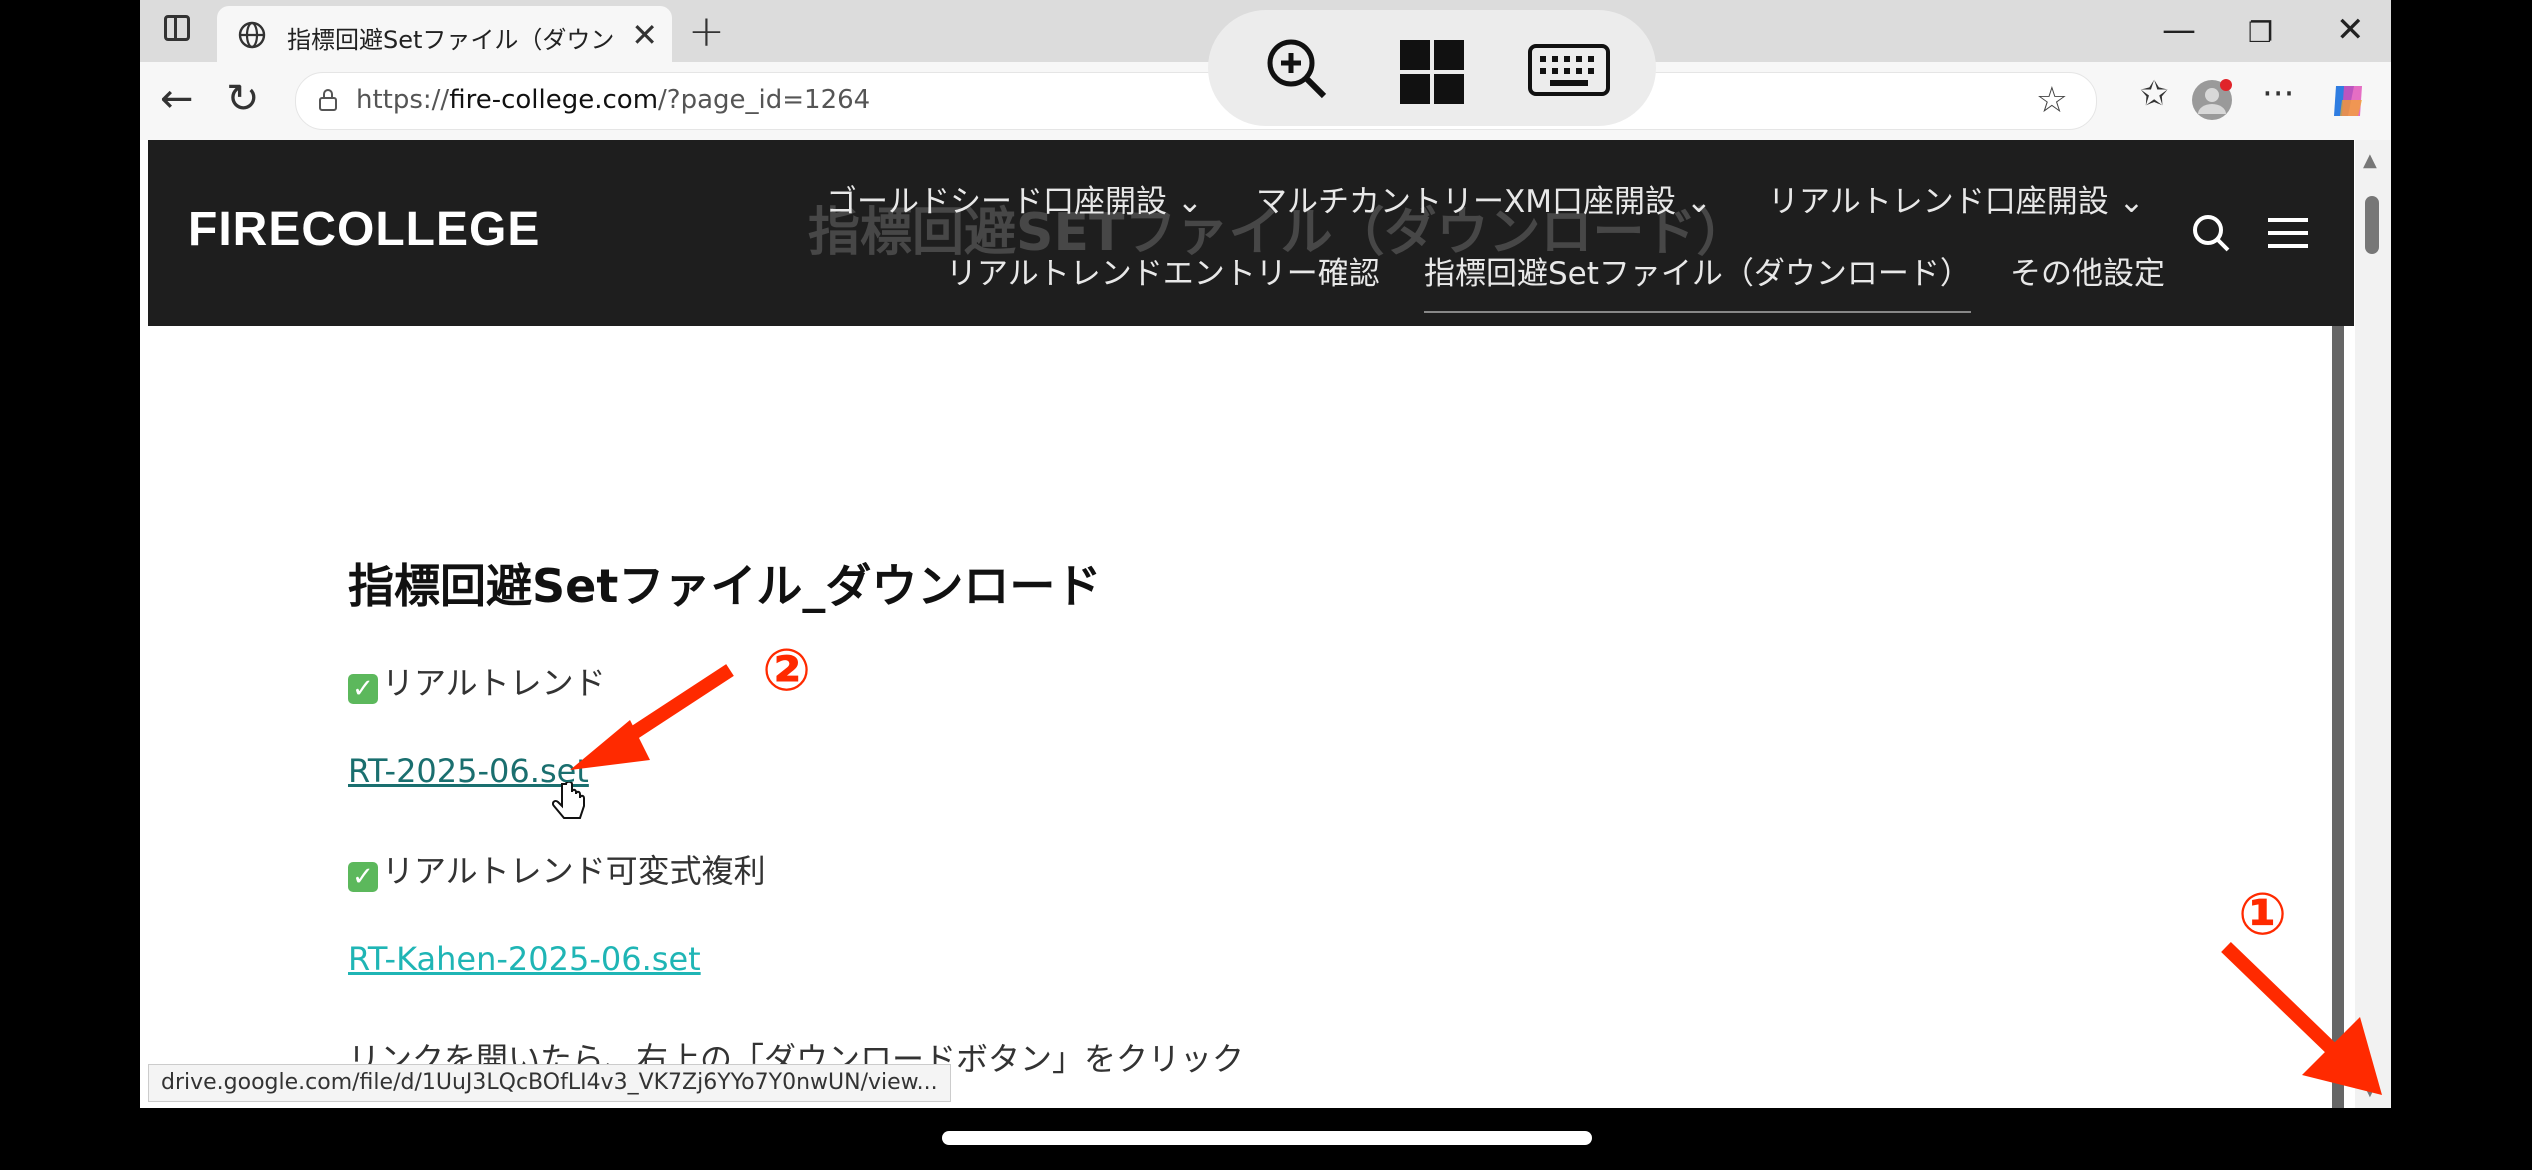  I want to click on nav-indicator-avoid-set: 指標回避Setファイル（ダウンロード）, so click(1697, 280).